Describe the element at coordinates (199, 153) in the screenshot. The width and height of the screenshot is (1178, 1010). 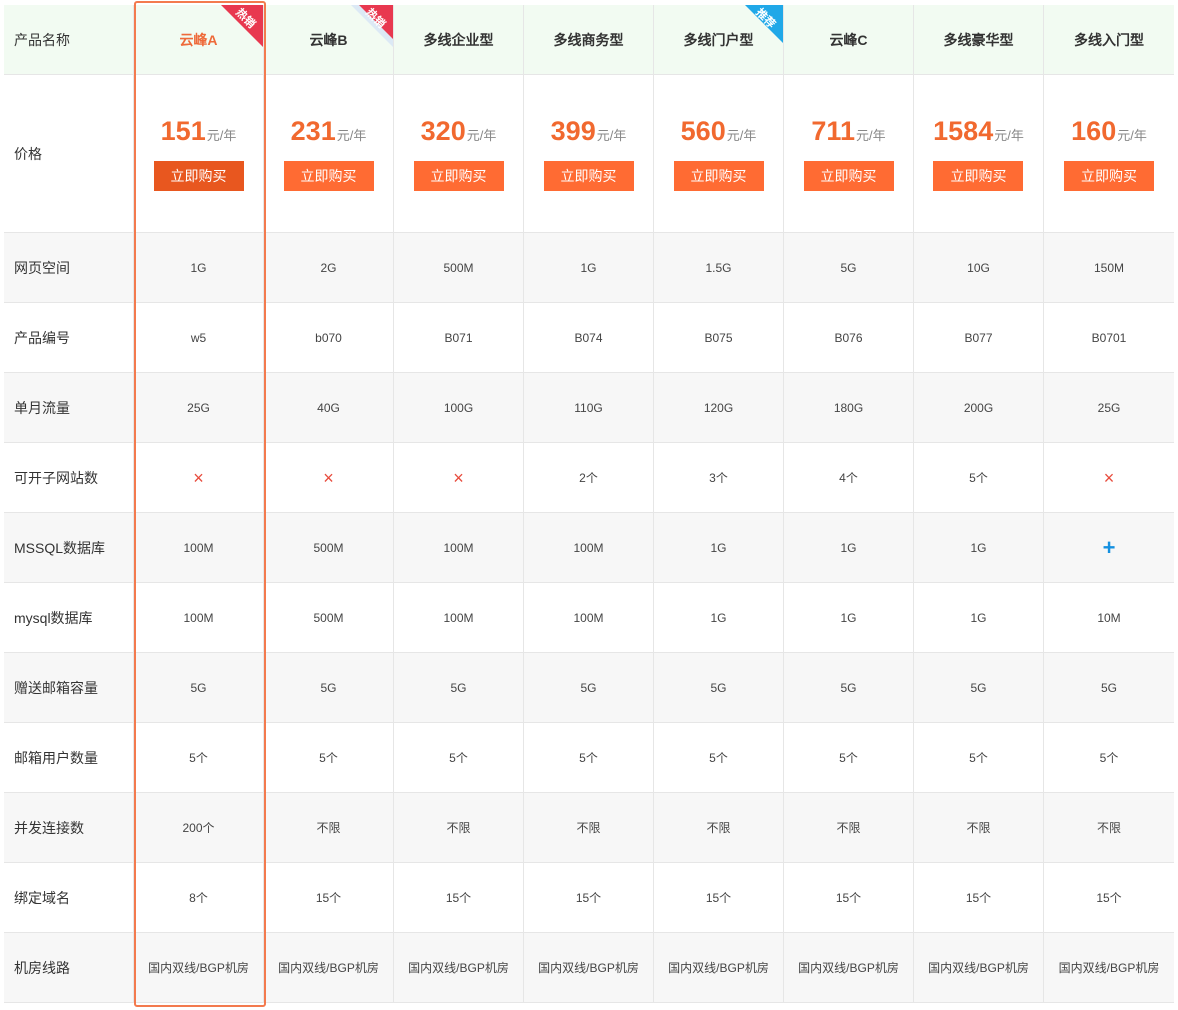
I see `price-cell: 151 元/年 立即购买` at that location.